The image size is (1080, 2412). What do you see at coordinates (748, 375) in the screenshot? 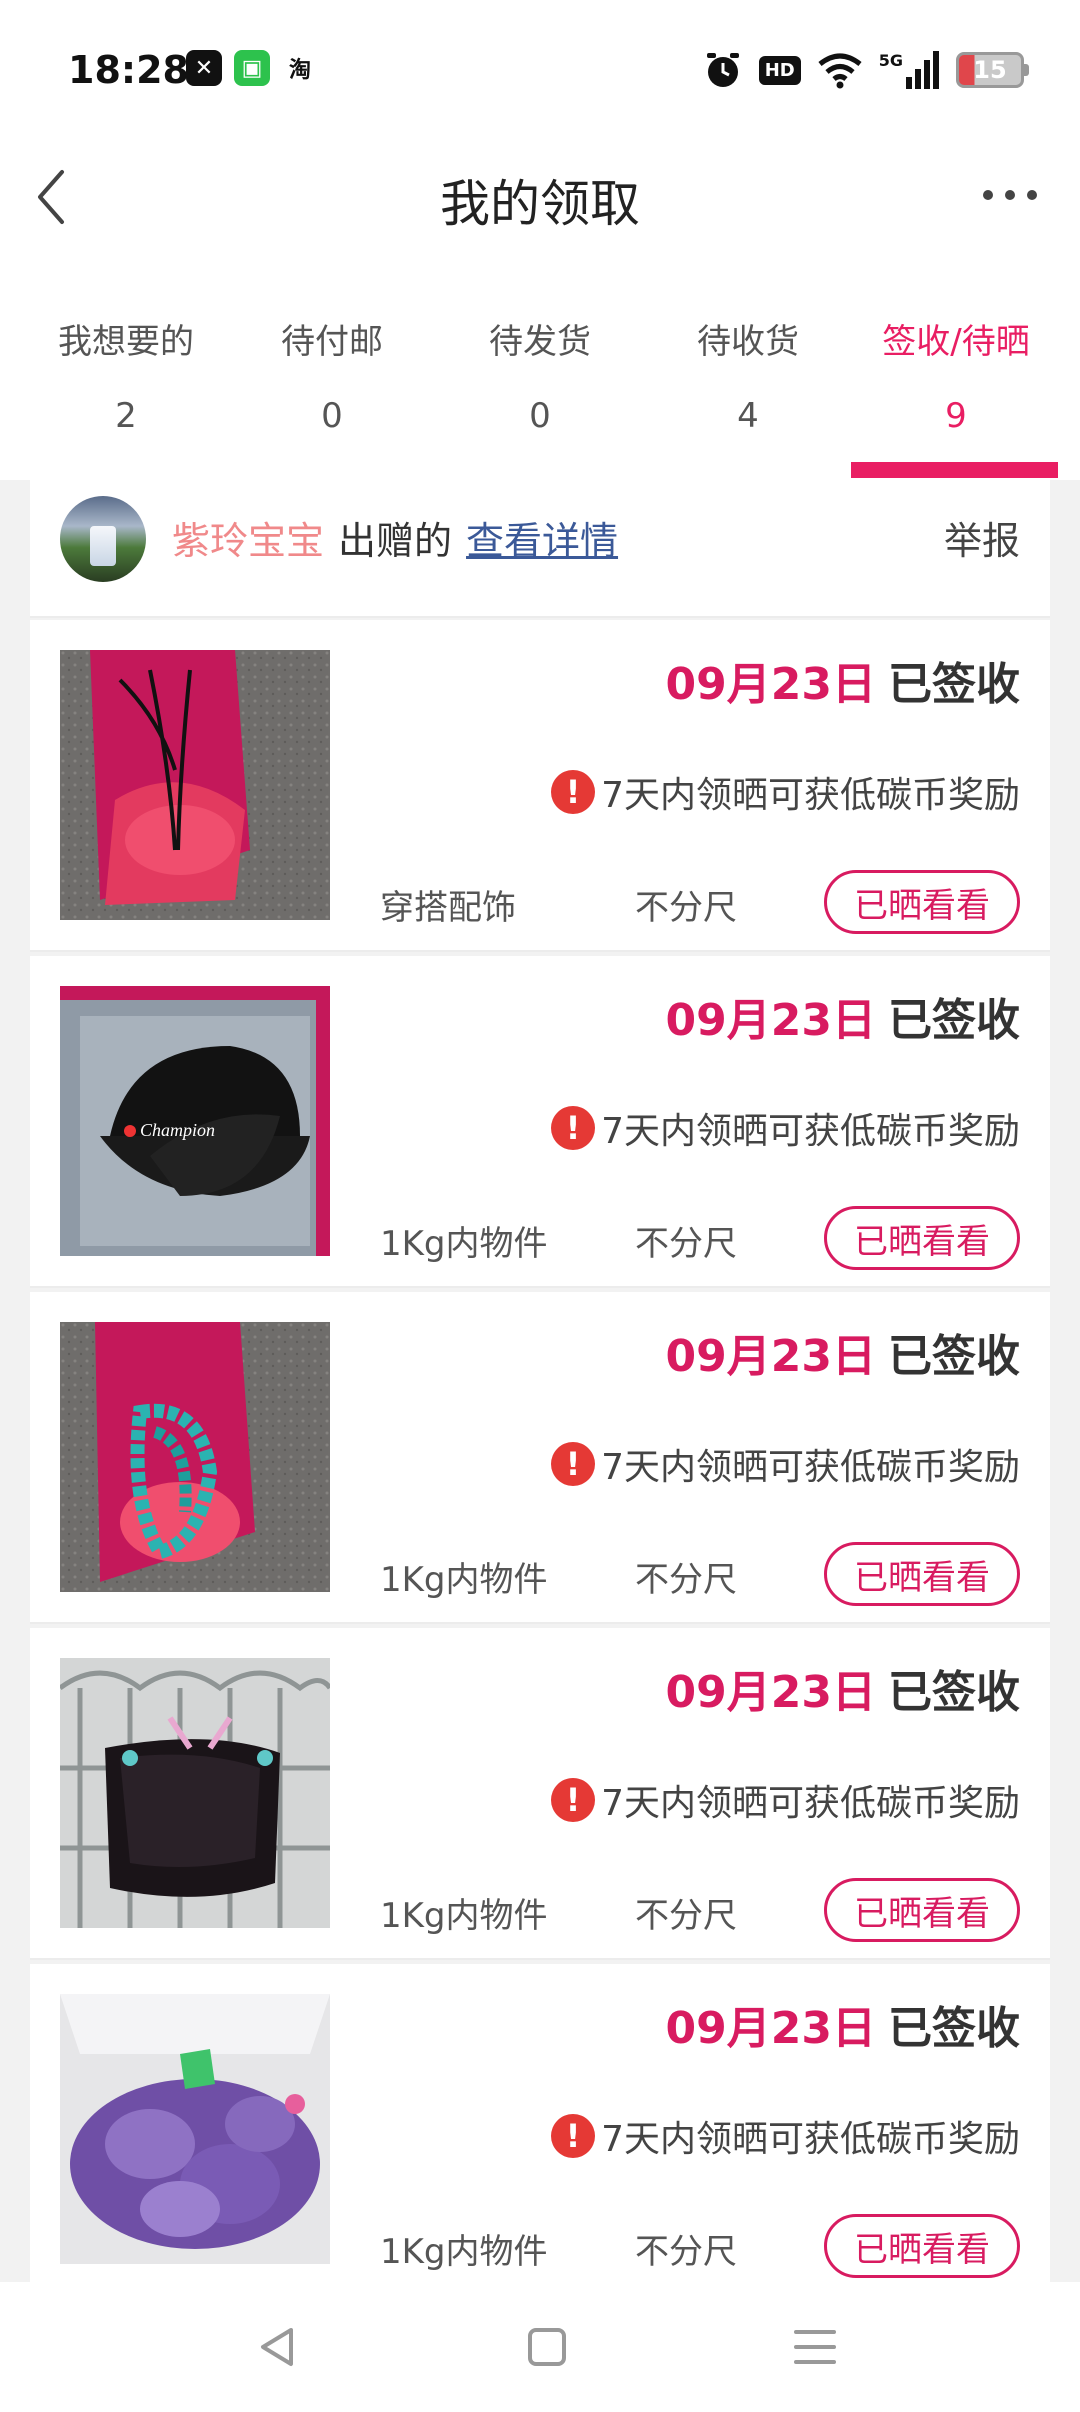
I see `tab-pending-receipt: 待收货 4` at bounding box center [748, 375].